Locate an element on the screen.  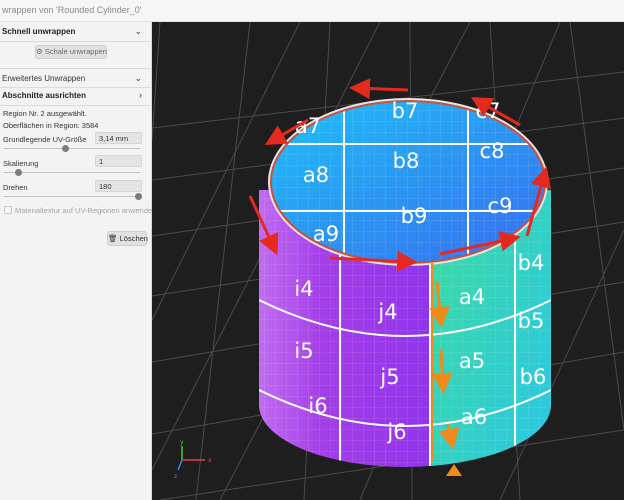
section-quick-unwrap: Schnell unwrappen ⌄ is located at coordinates (76, 32).